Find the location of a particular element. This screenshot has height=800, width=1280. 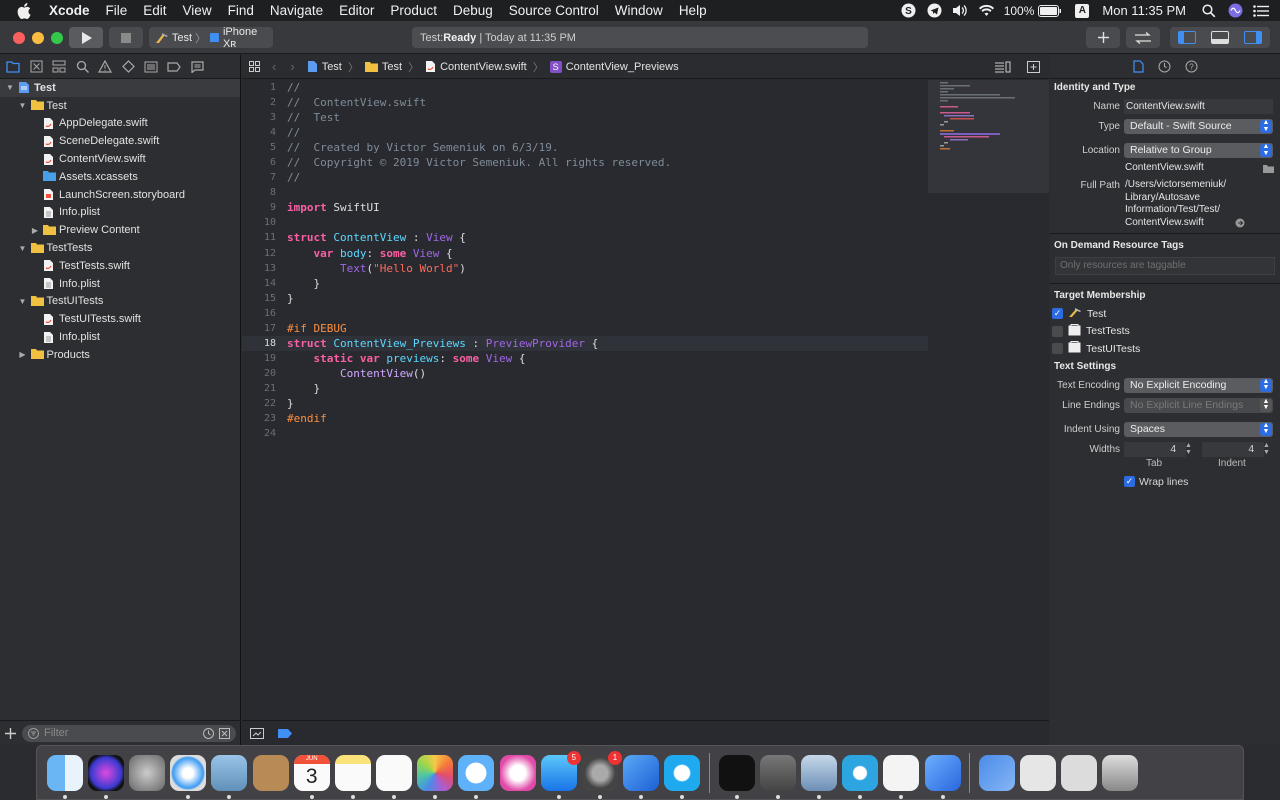

target-row: TestUITests is located at coordinates (1165, 349).